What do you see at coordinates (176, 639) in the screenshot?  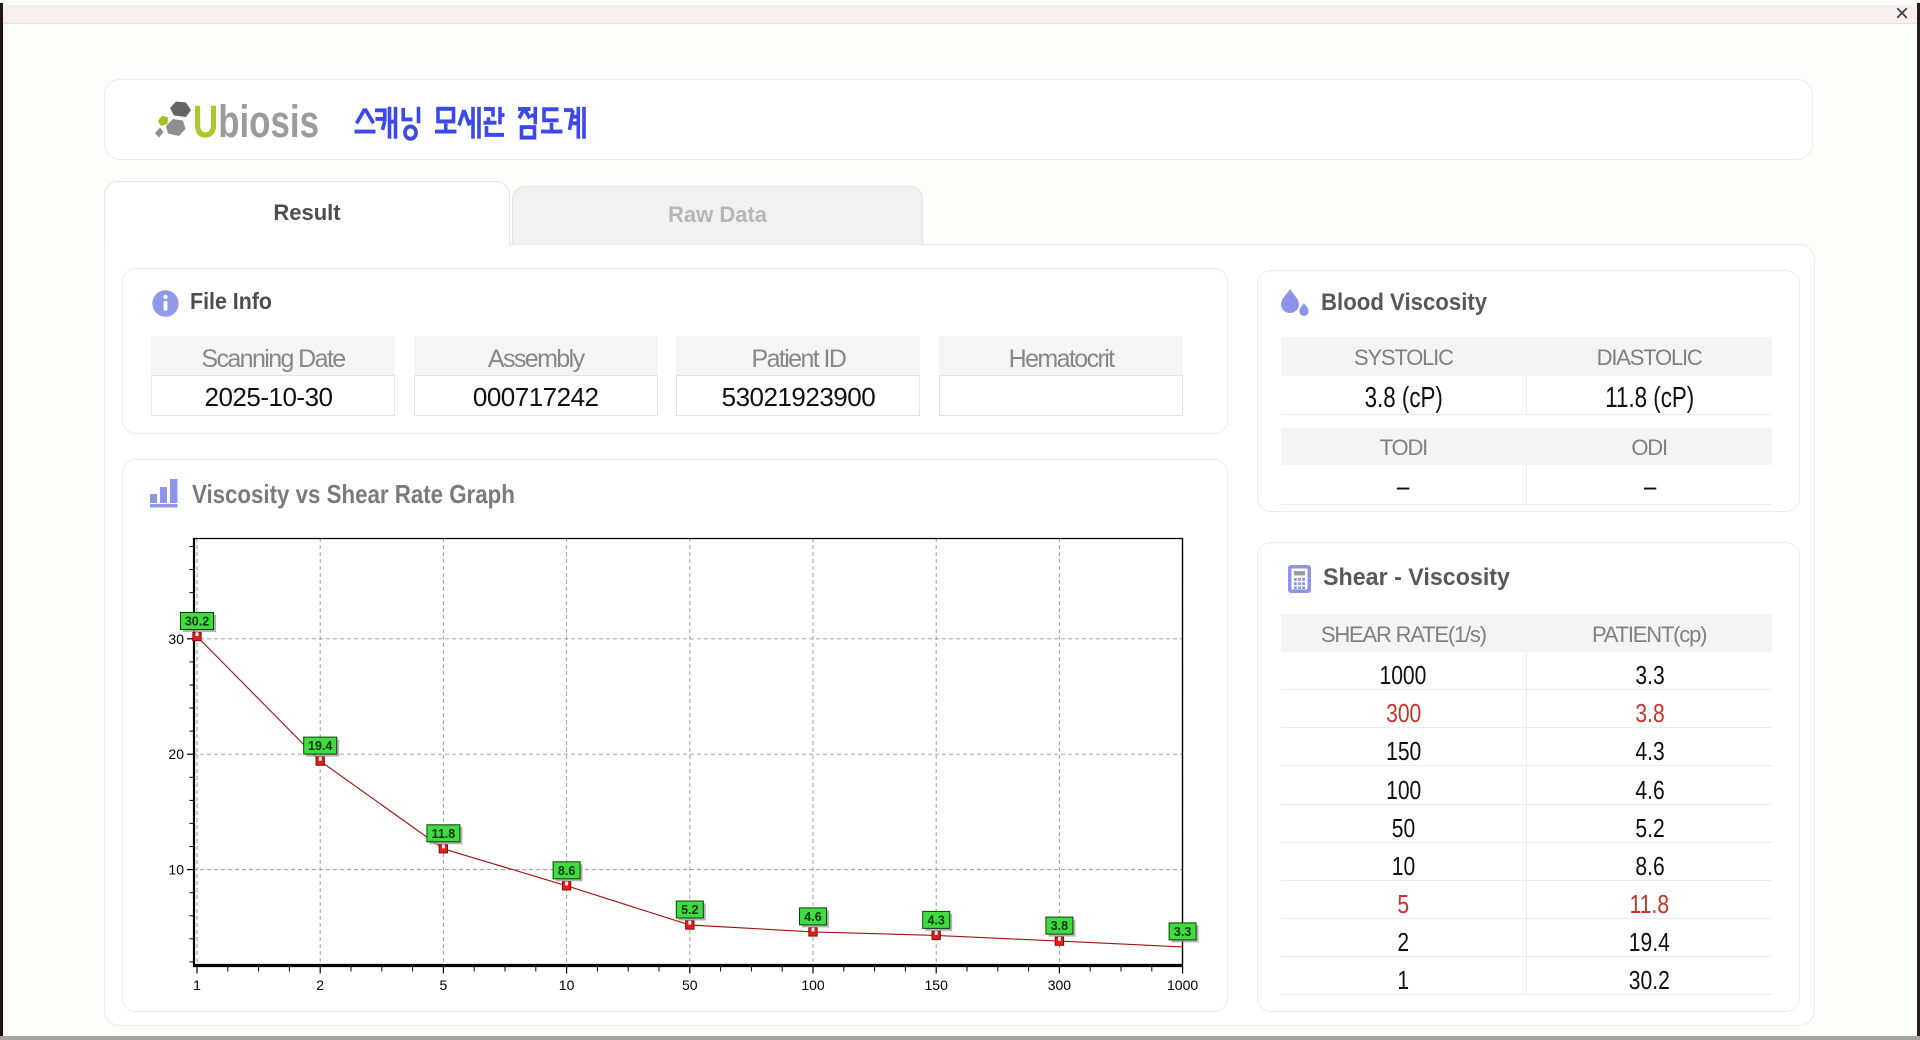 I see `svg-text: 30` at bounding box center [176, 639].